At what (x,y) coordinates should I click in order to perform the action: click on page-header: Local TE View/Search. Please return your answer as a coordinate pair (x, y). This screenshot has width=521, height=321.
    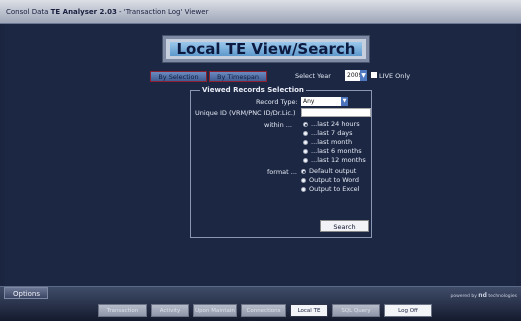
    Looking at the image, I should click on (266, 49).